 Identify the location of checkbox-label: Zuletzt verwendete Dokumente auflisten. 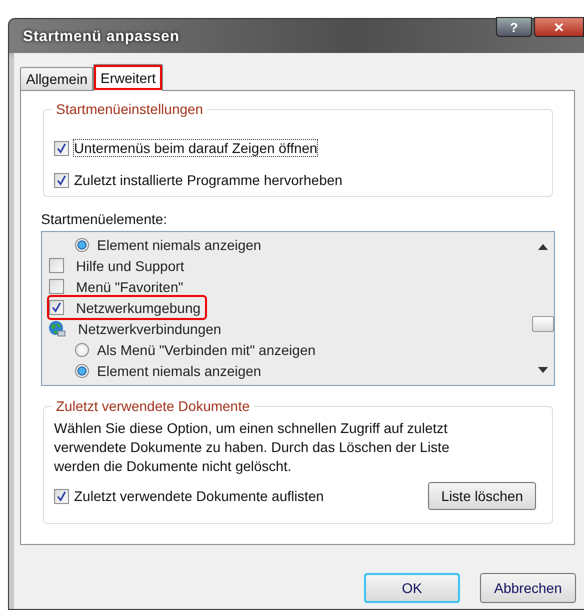
(199, 496).